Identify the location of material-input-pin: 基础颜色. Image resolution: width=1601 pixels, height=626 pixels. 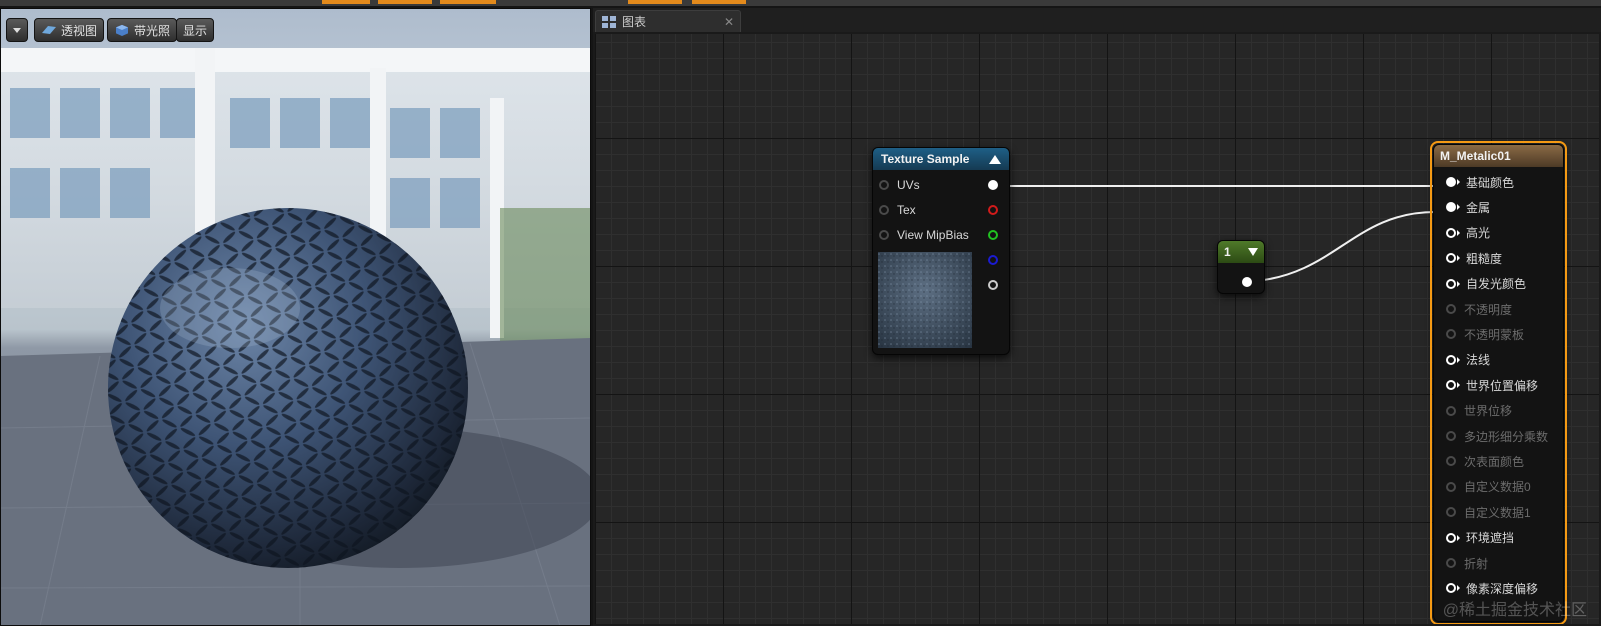
(1480, 182).